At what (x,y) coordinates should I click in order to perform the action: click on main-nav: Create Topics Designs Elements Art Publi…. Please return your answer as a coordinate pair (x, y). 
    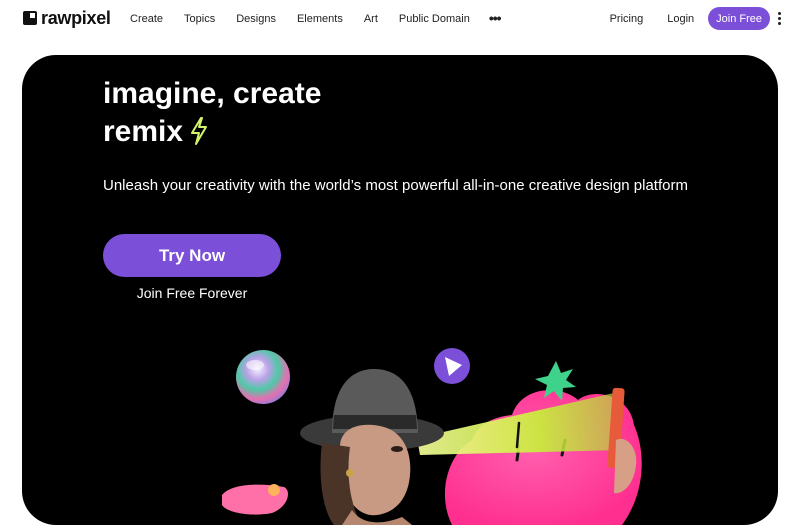
    Looking at the image, I should click on (316, 18).